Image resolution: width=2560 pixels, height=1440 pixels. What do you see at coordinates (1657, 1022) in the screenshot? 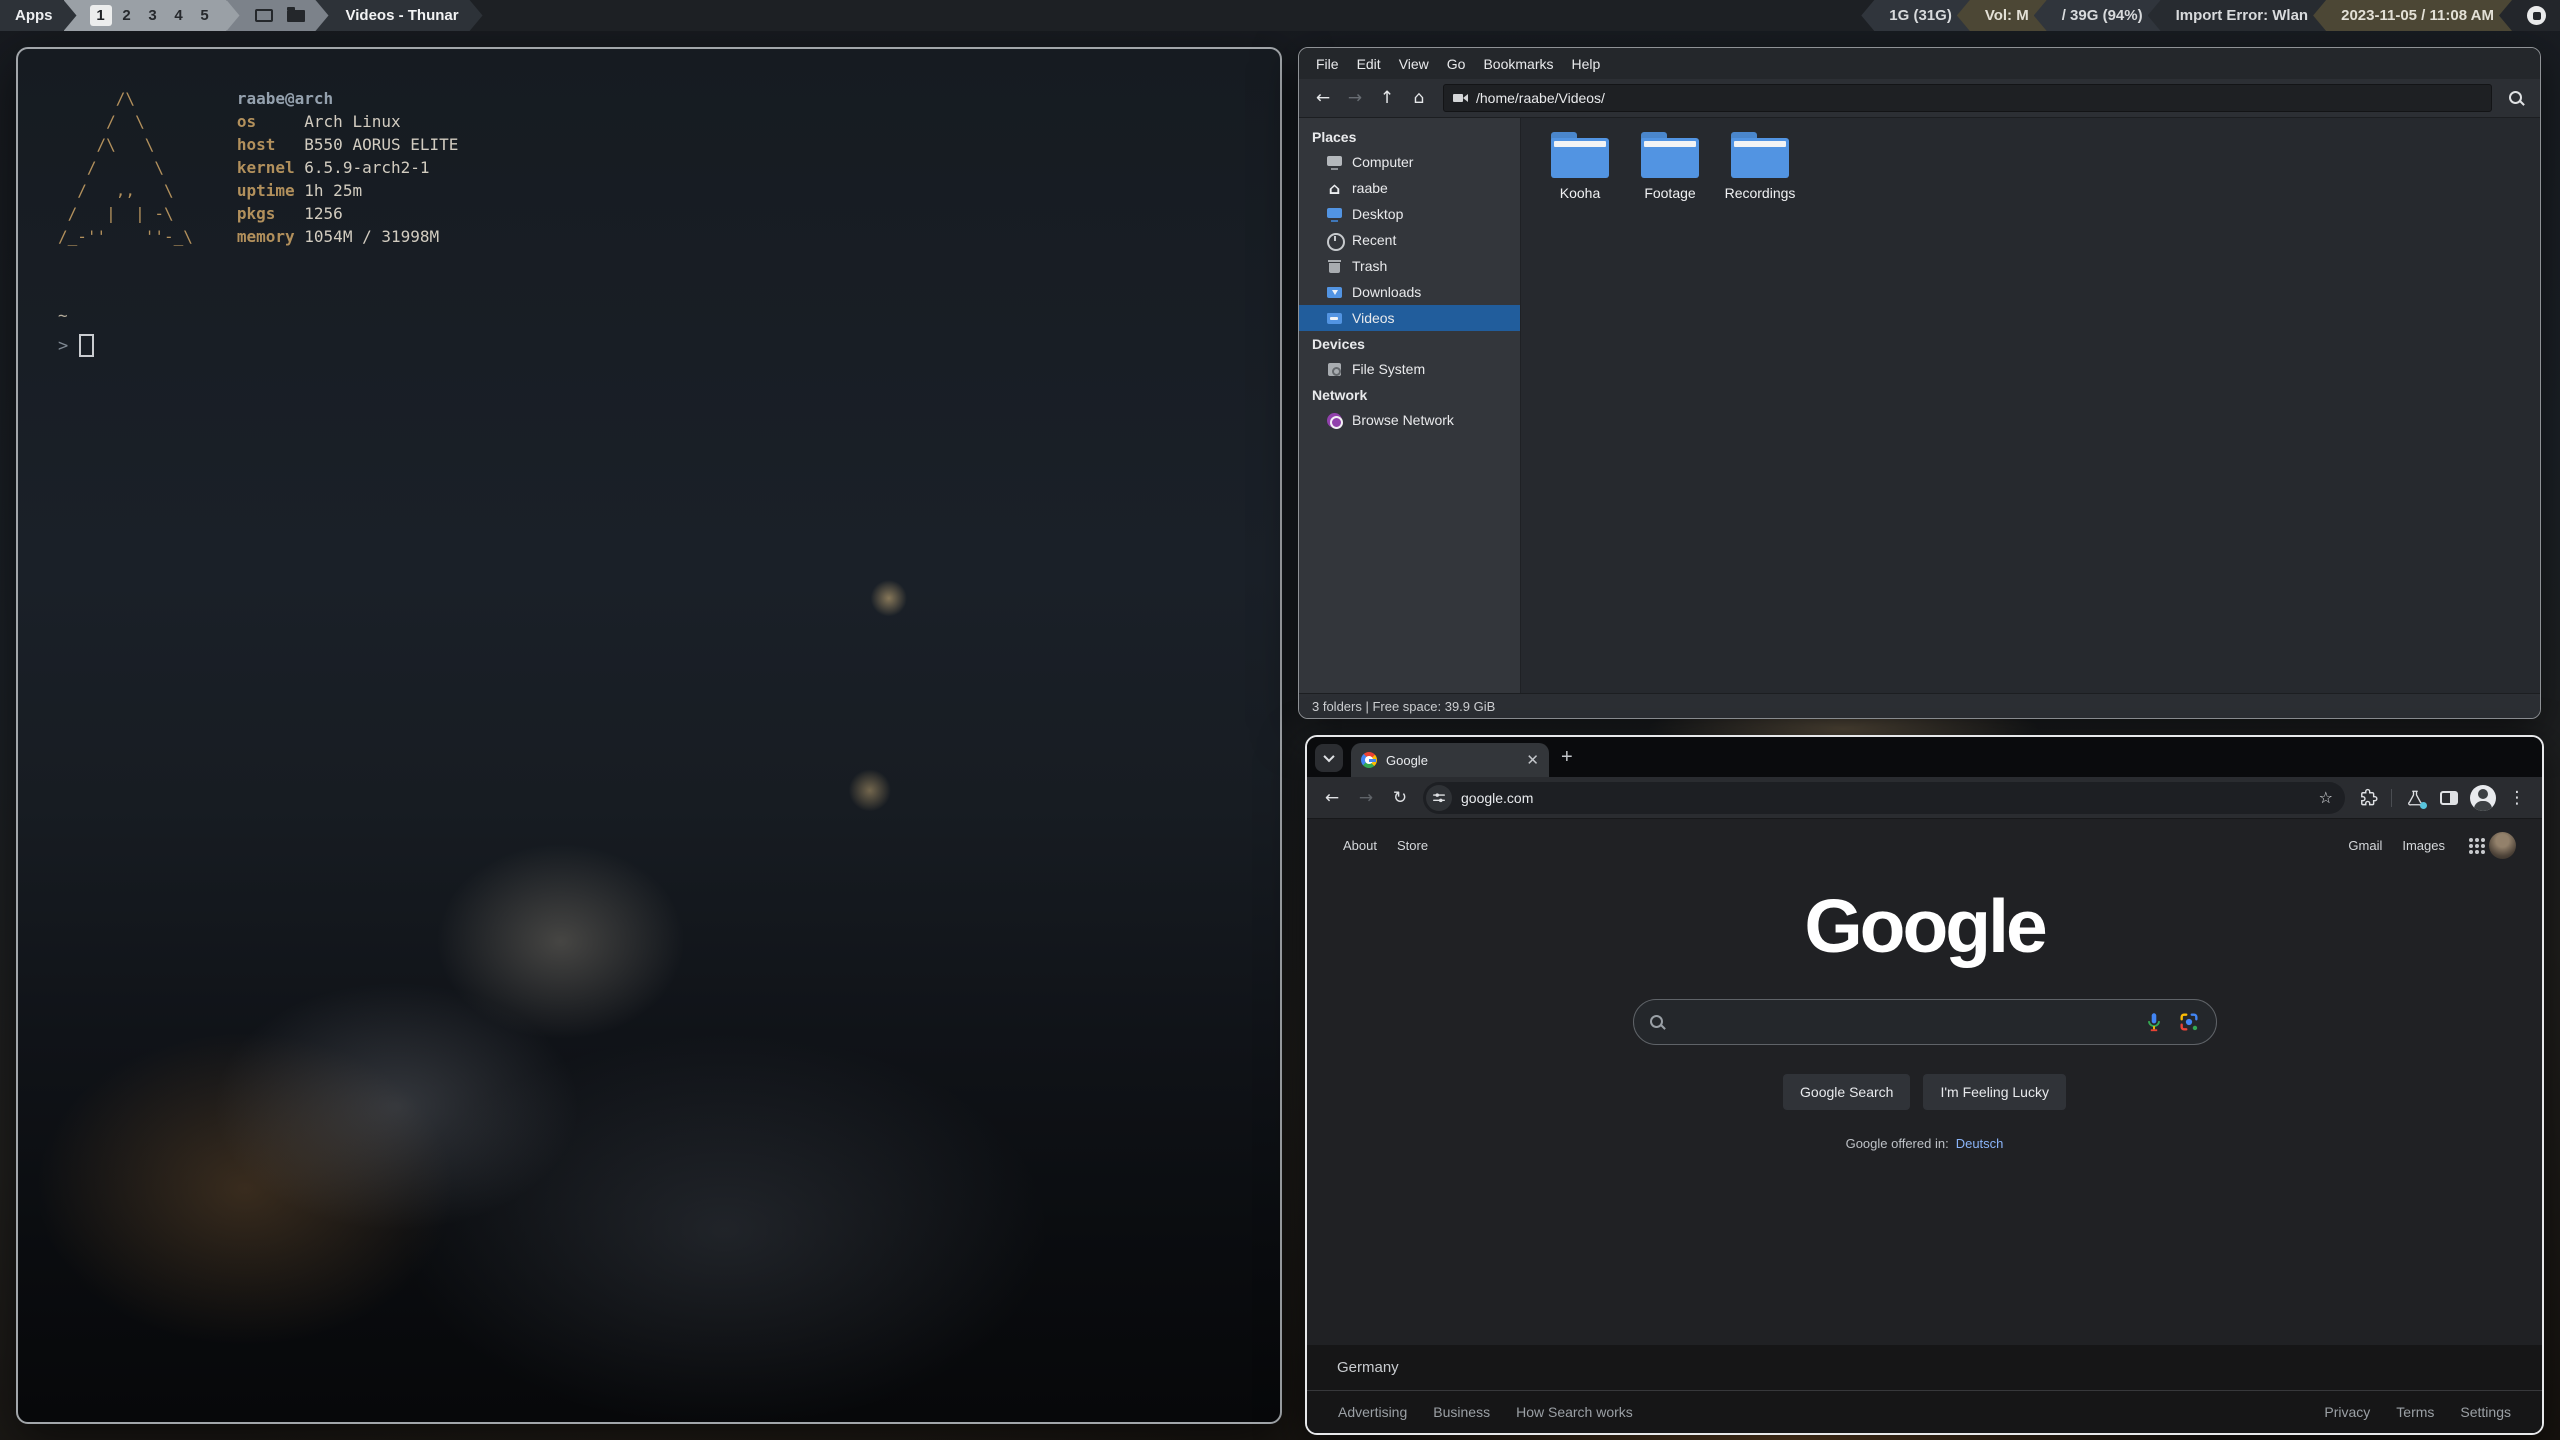
I see `search-icon` at bounding box center [1657, 1022].